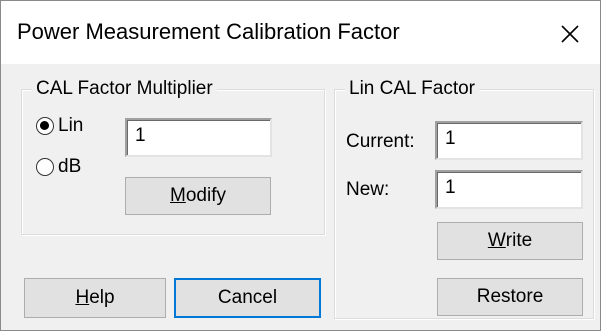 This screenshot has width=601, height=331. What do you see at coordinates (45, 167) in the screenshot?
I see `db-radio` at bounding box center [45, 167].